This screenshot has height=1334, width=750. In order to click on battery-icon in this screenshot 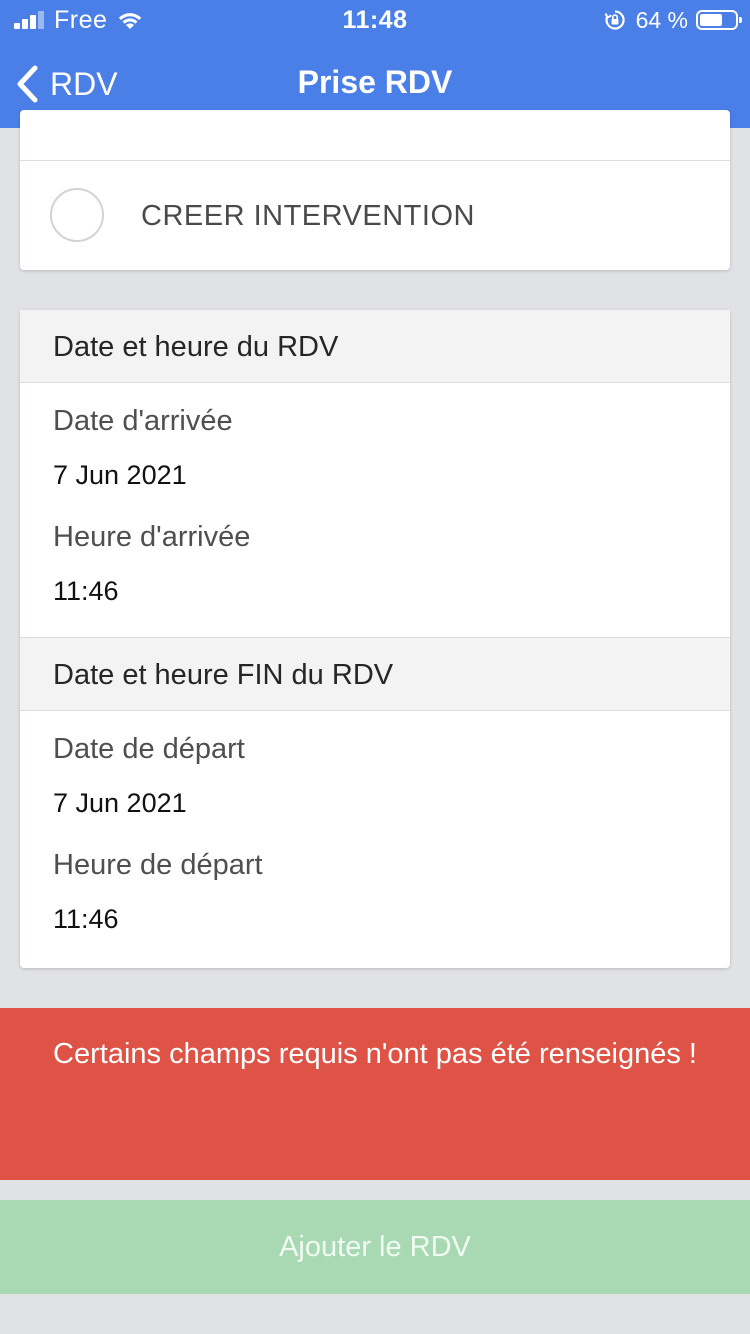, I will do `click(719, 20)`.